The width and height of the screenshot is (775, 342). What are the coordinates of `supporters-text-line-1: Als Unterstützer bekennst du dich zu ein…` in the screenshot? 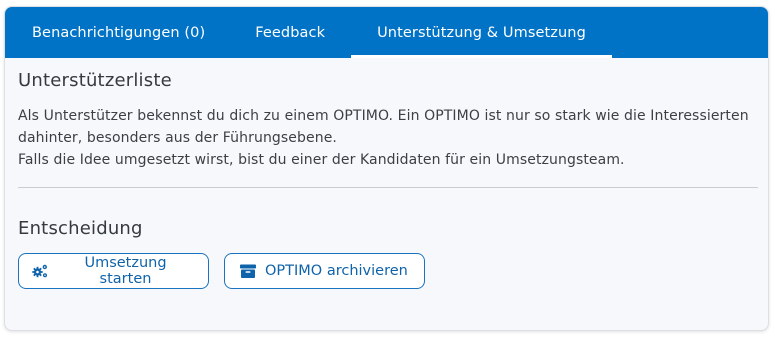 It's located at (383, 116).